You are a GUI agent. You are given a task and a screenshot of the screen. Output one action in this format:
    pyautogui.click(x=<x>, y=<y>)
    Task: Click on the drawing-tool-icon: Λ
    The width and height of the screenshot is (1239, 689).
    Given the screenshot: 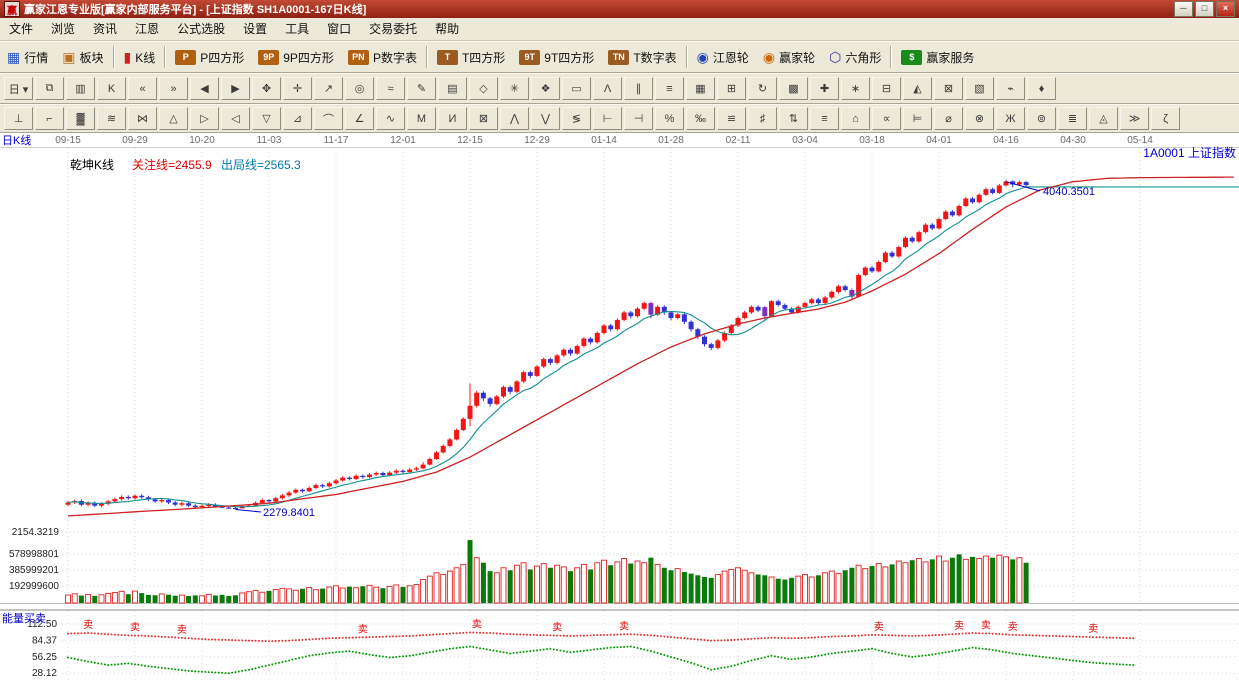 What is the action you would take?
    pyautogui.click(x=607, y=88)
    